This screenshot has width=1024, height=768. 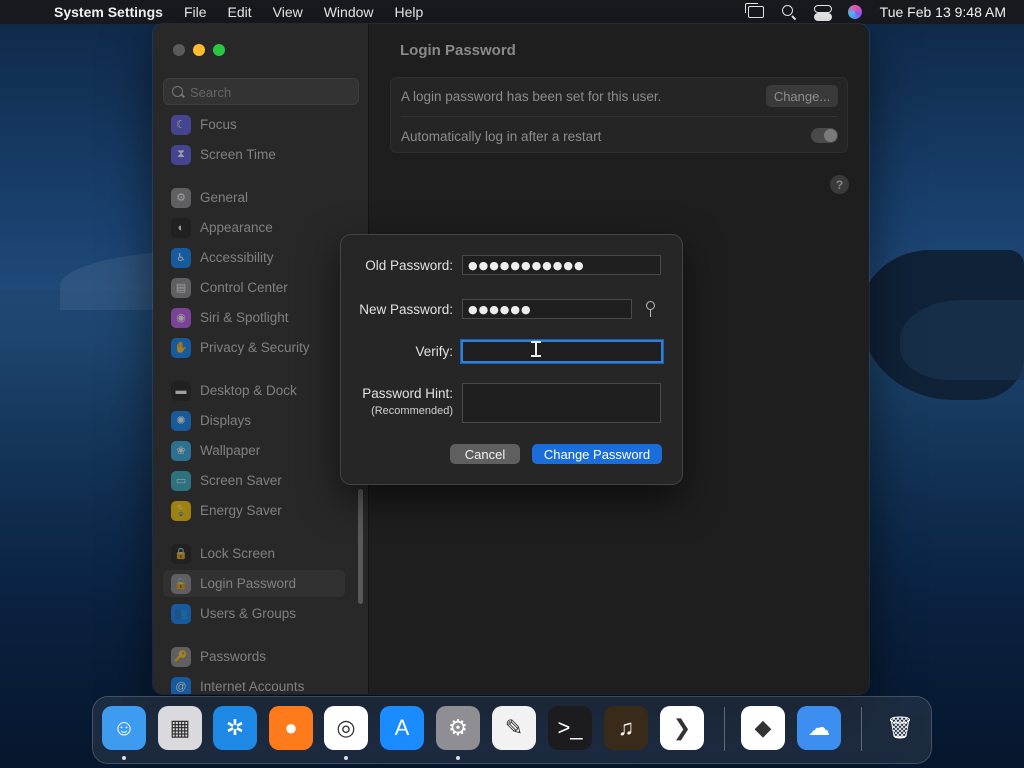 What do you see at coordinates (254, 613) in the screenshot?
I see `sidebar-item-users-groups: 👥 Users & Groups` at bounding box center [254, 613].